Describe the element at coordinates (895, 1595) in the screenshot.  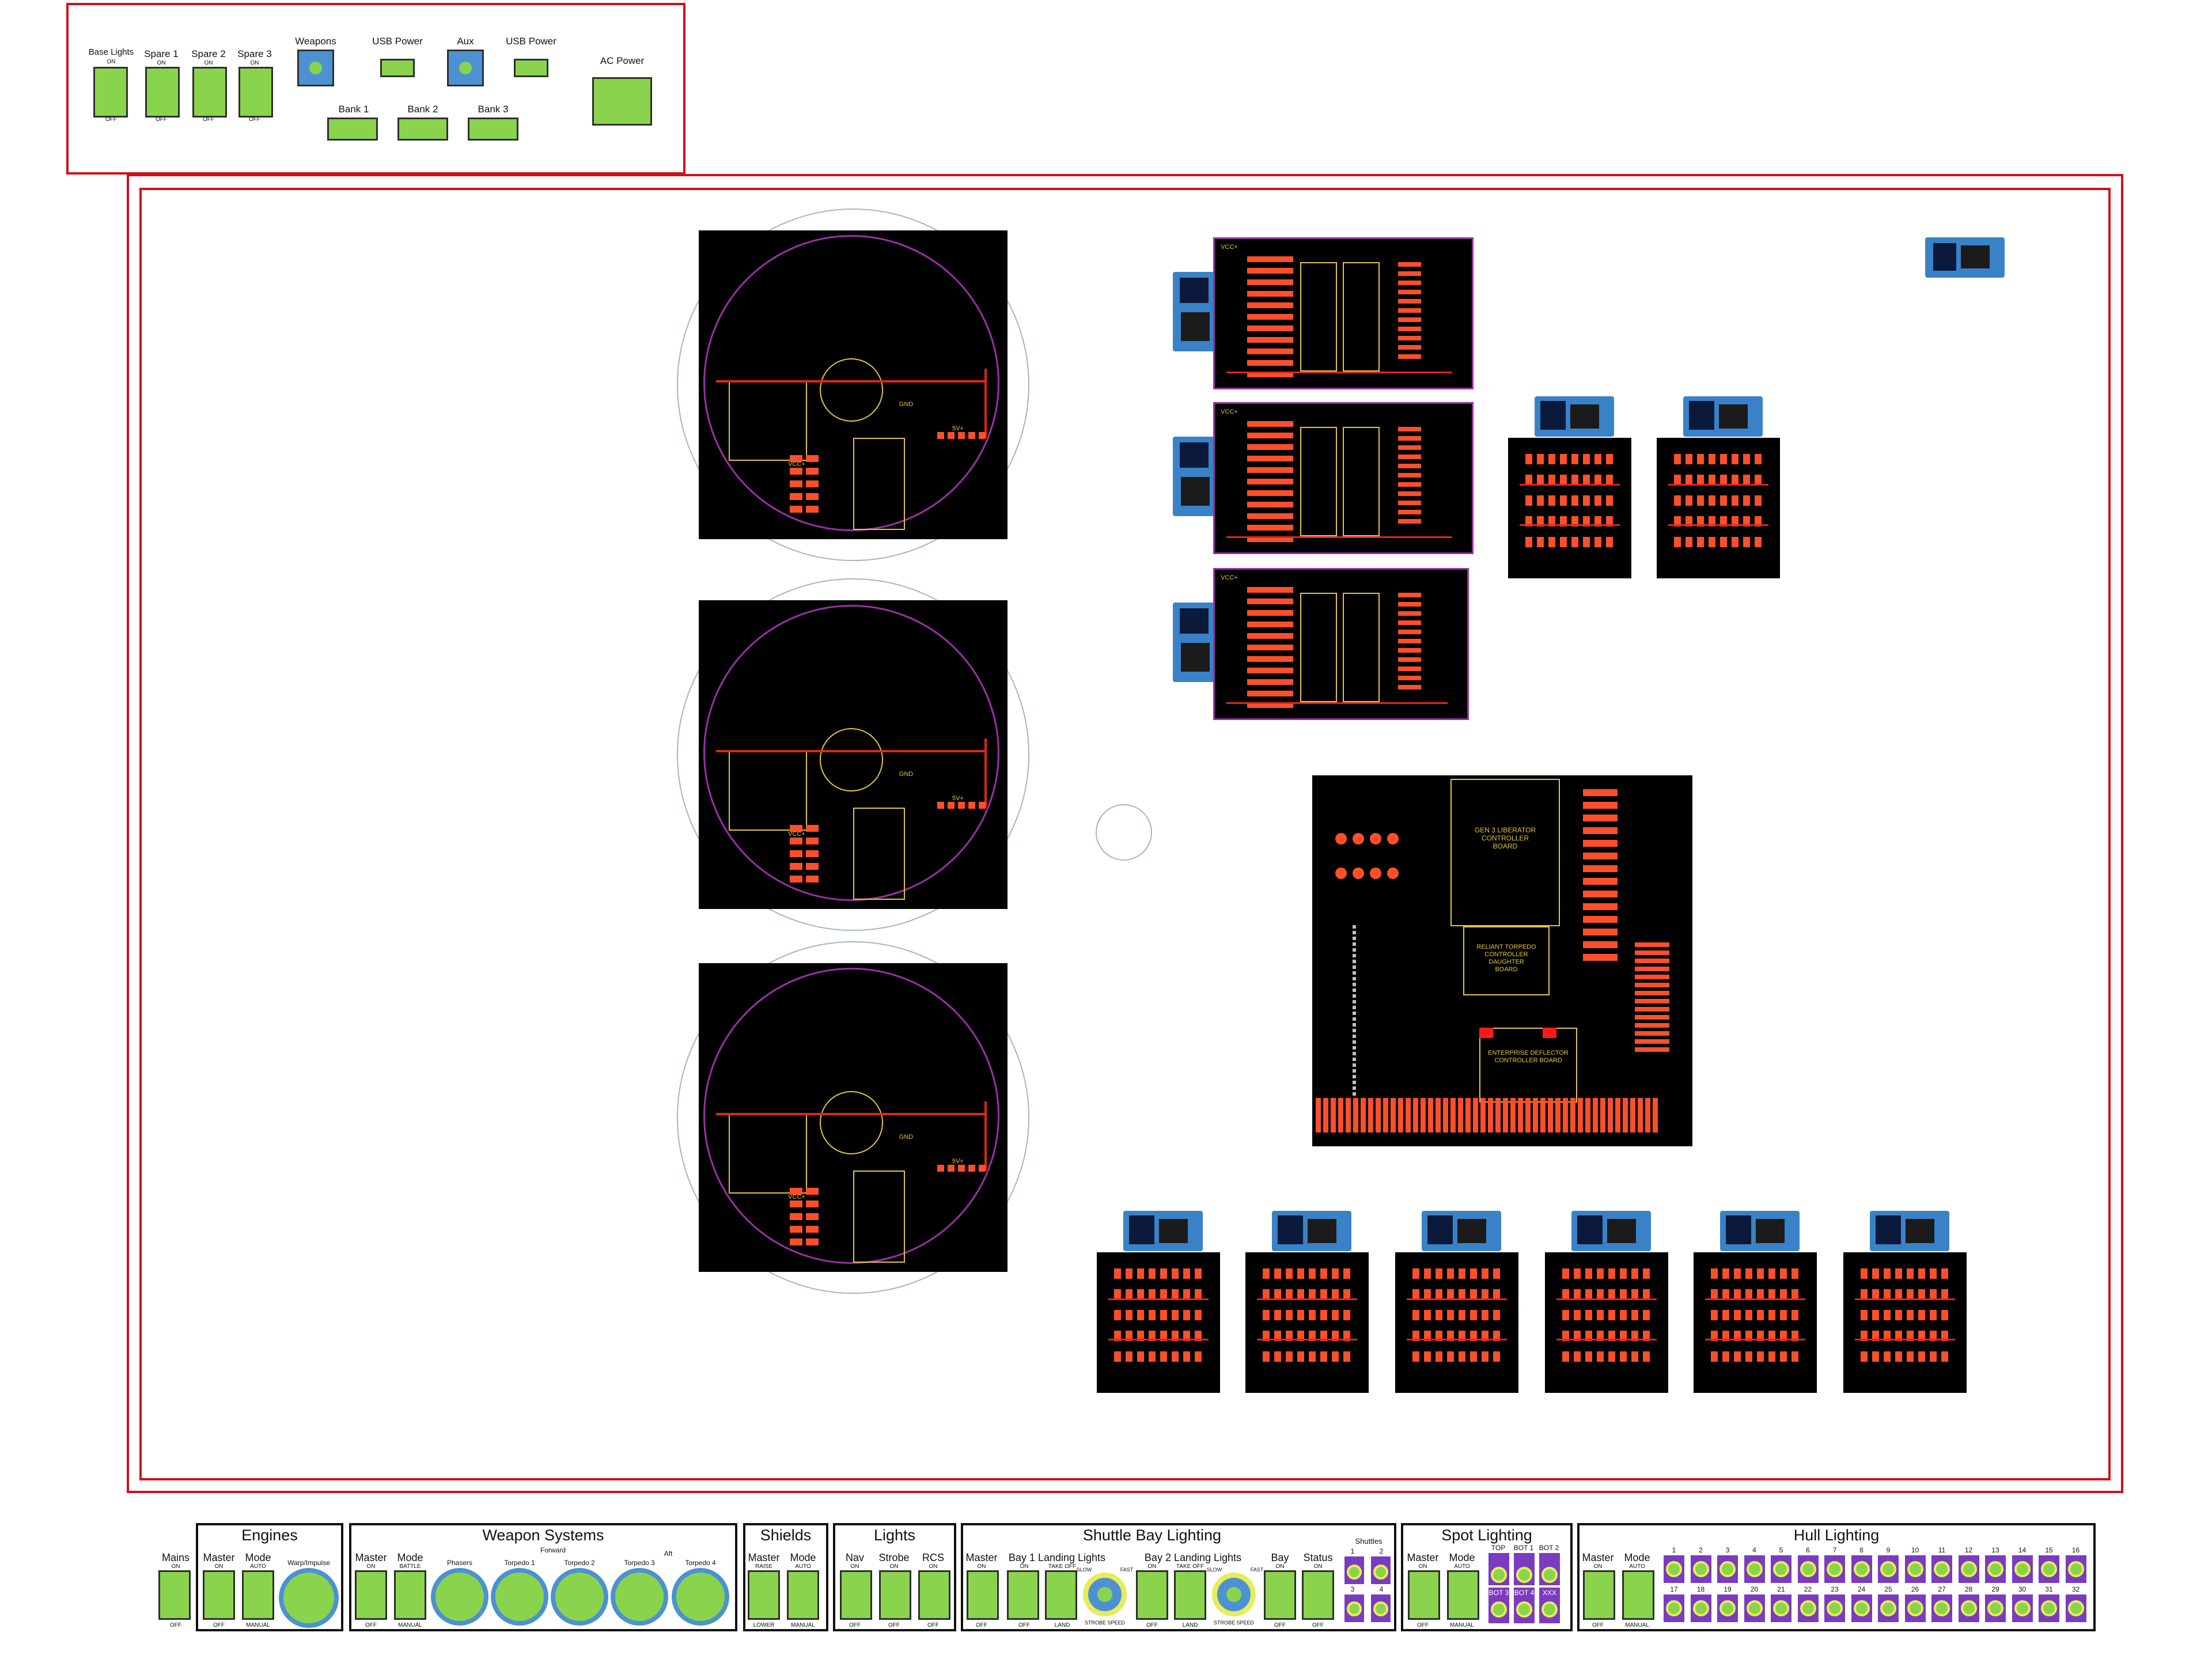
I see `strobe-switch` at that location.